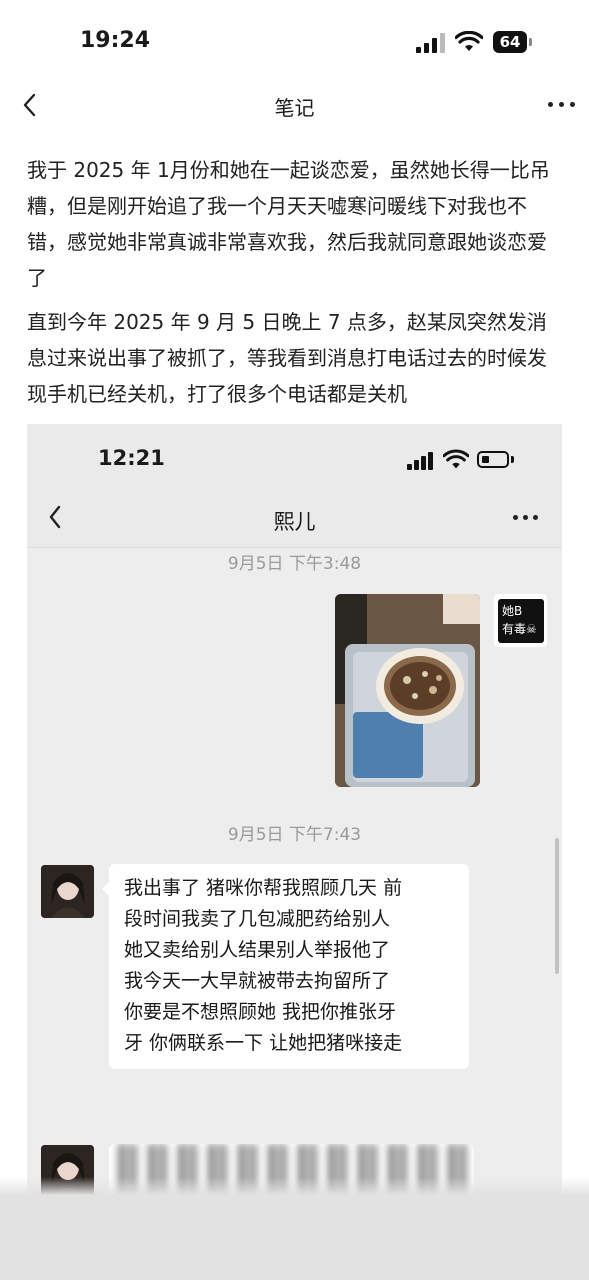 Image resolution: width=589 pixels, height=1280 pixels. I want to click on chat-status-time: 12:21, so click(131, 458).